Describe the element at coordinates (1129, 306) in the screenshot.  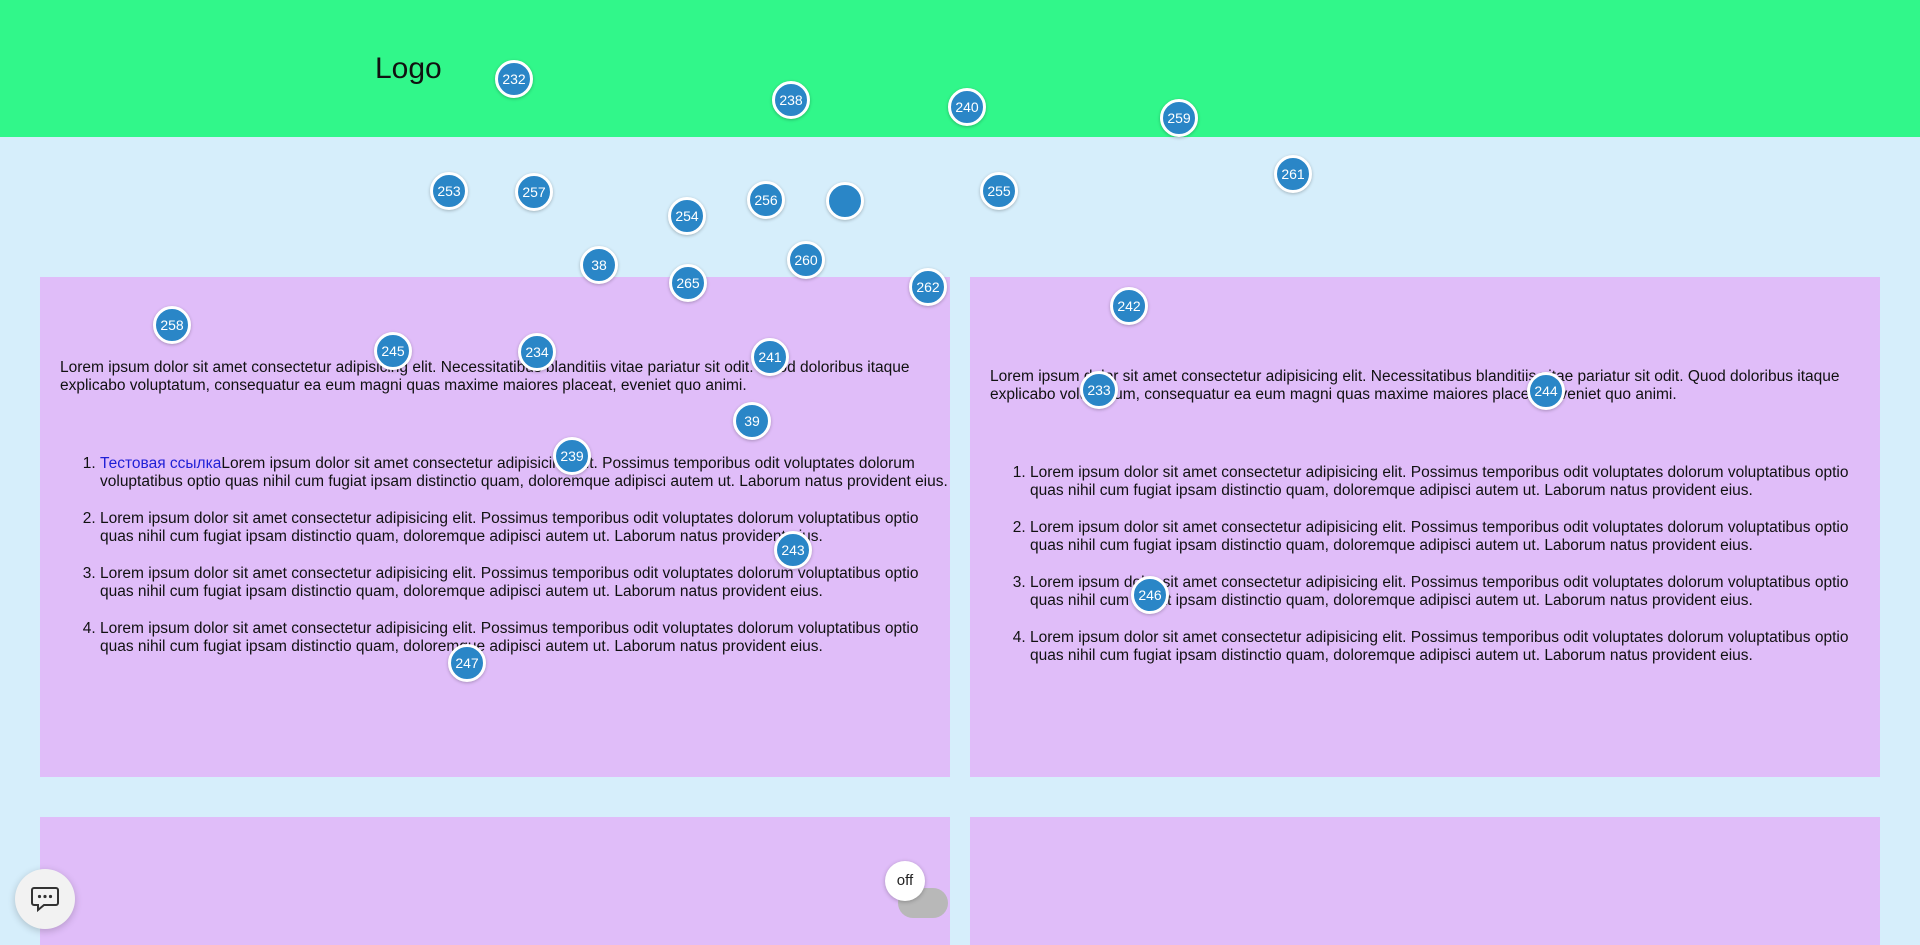
I see `marker-pin: 242` at that location.